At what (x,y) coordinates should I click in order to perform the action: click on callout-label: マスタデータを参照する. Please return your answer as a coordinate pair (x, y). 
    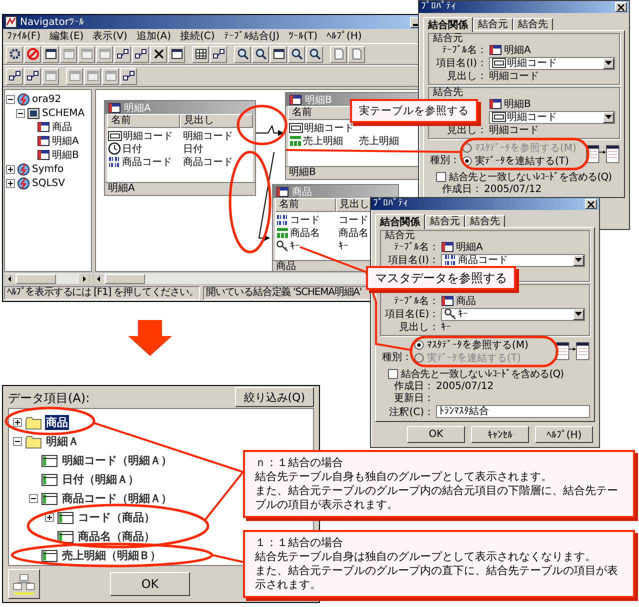
    Looking at the image, I should click on (441, 278).